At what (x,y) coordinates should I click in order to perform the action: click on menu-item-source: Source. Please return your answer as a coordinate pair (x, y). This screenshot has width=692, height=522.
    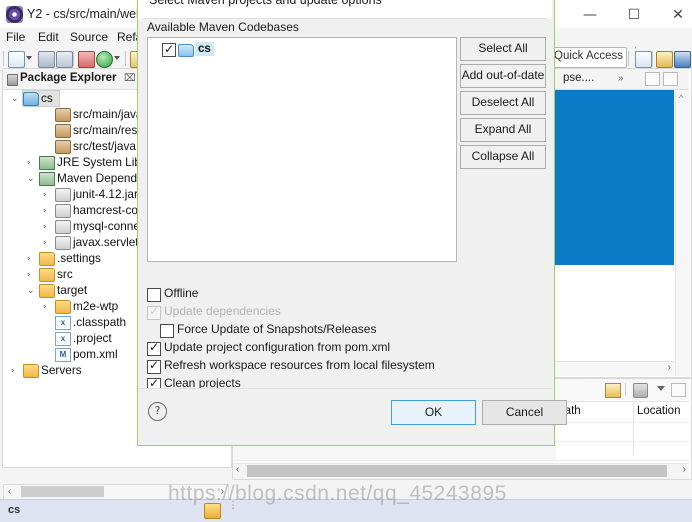
    Looking at the image, I should click on (89, 37).